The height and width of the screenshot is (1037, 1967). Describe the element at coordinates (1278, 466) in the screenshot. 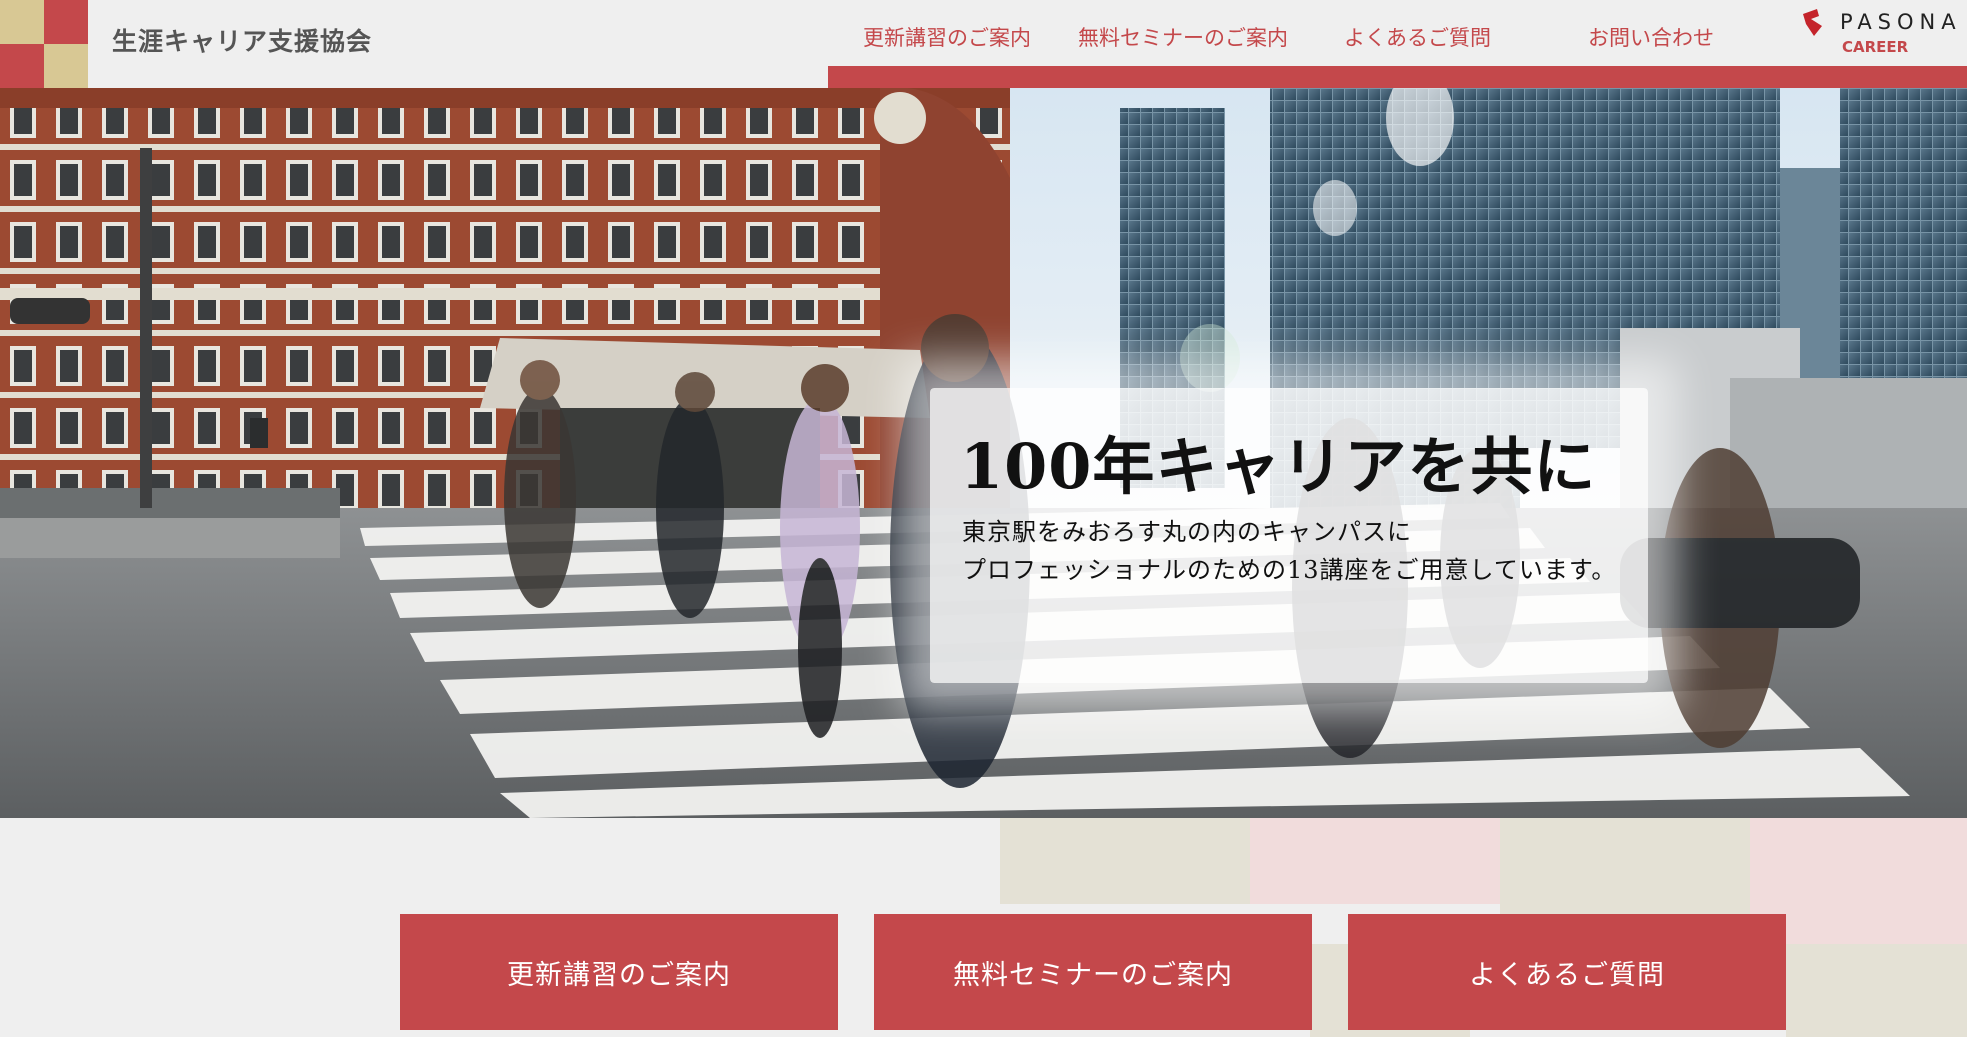

I see `hero-title: 100年キャリアを共に` at that location.